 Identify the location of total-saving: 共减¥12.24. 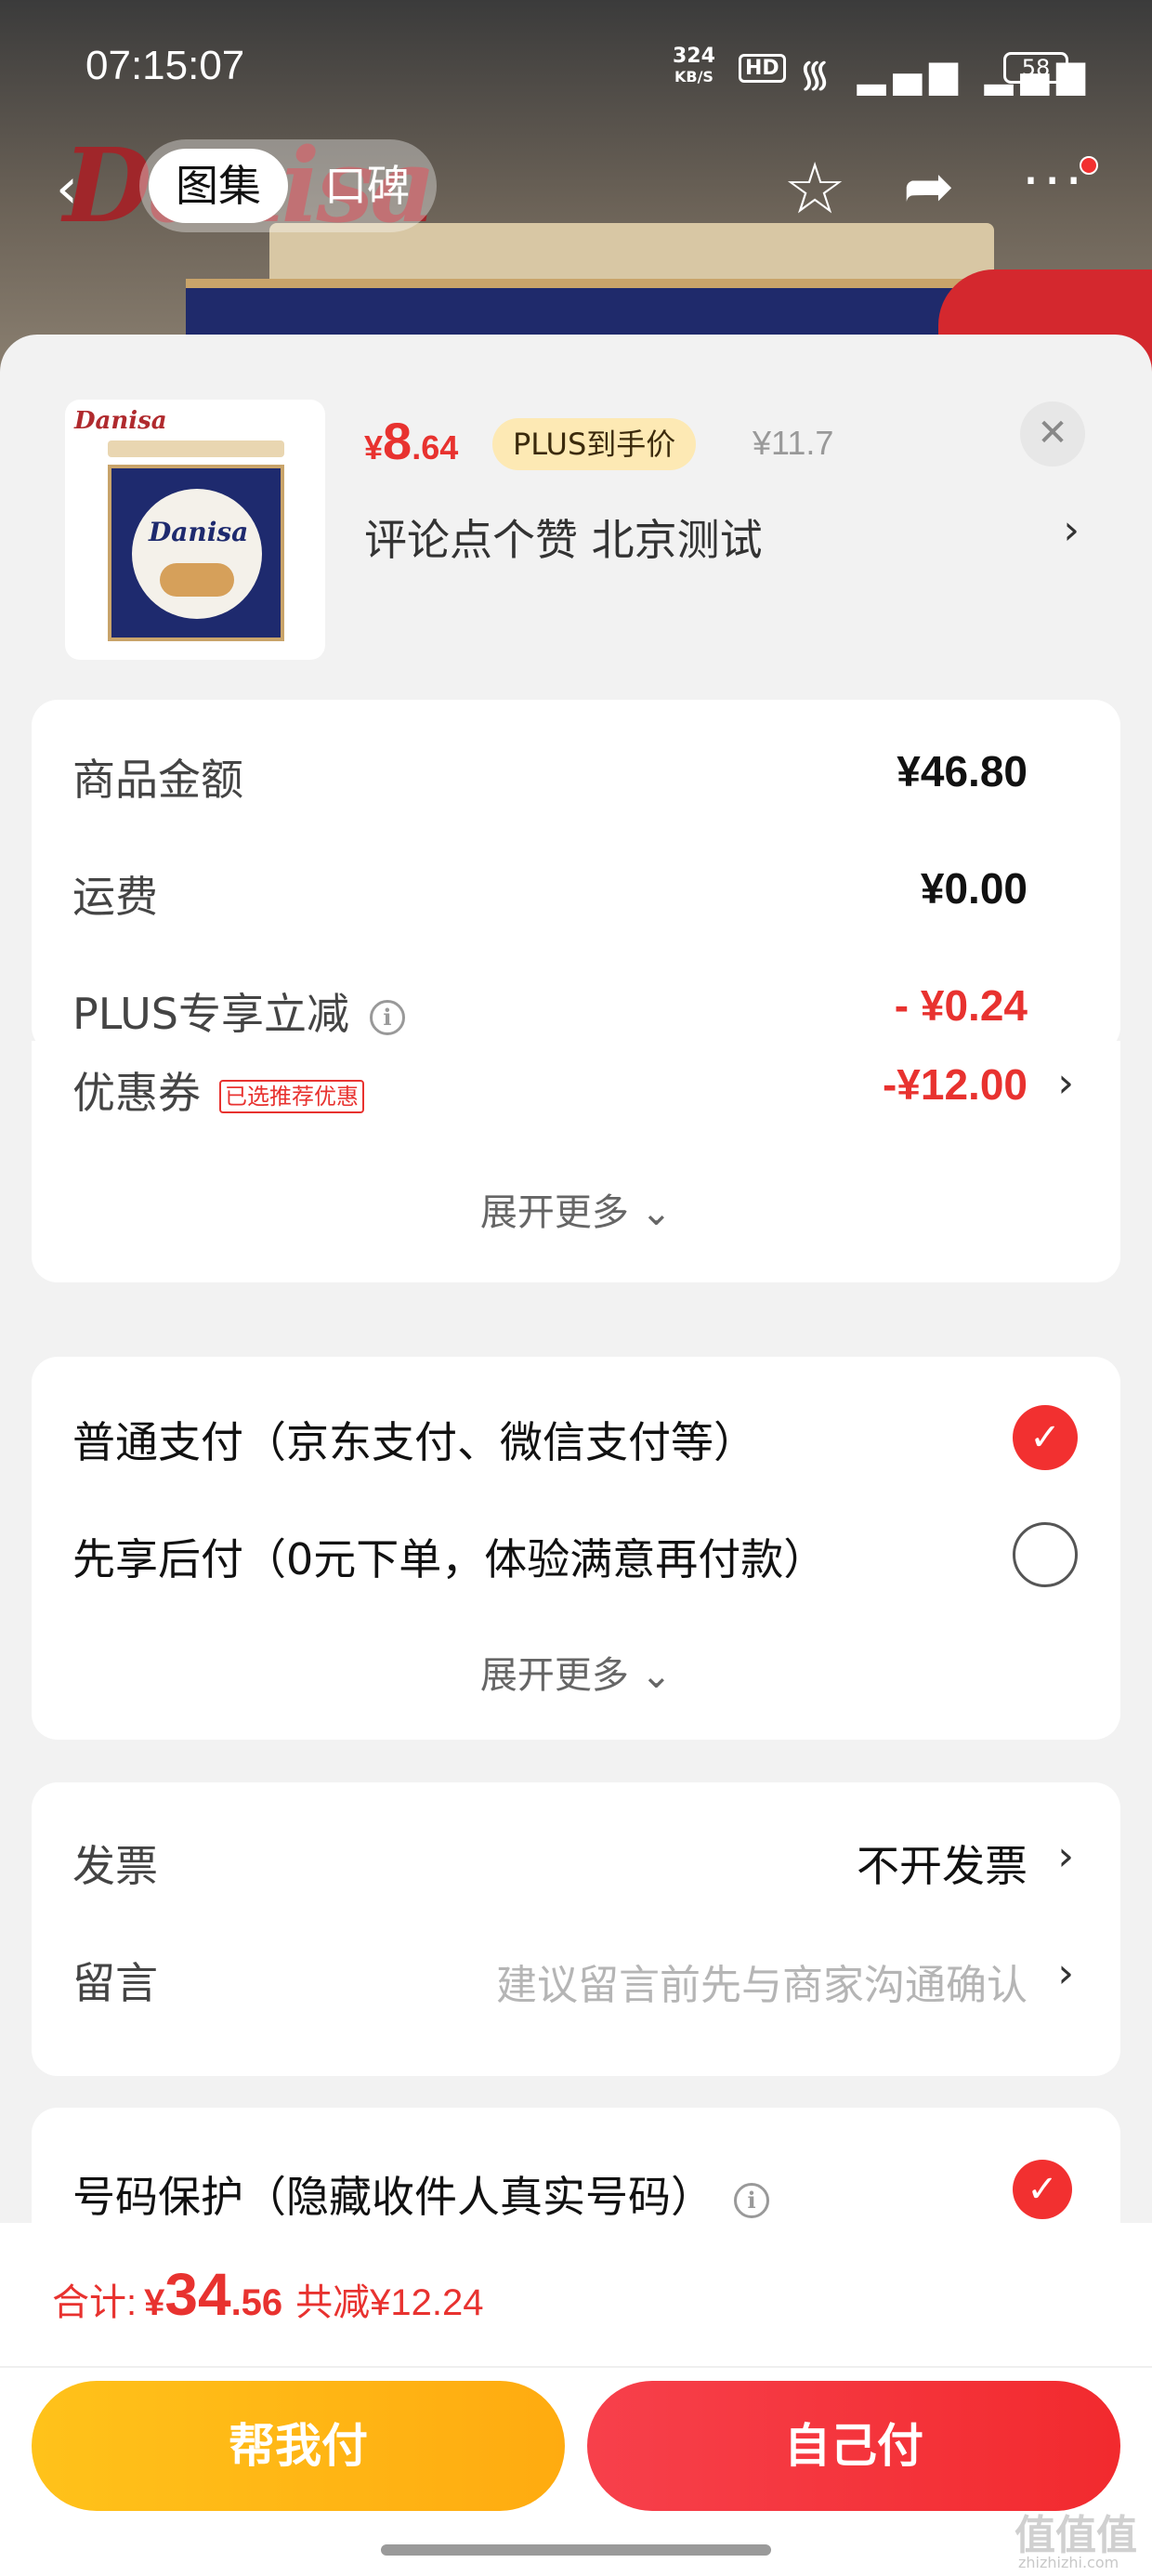
(389, 2302).